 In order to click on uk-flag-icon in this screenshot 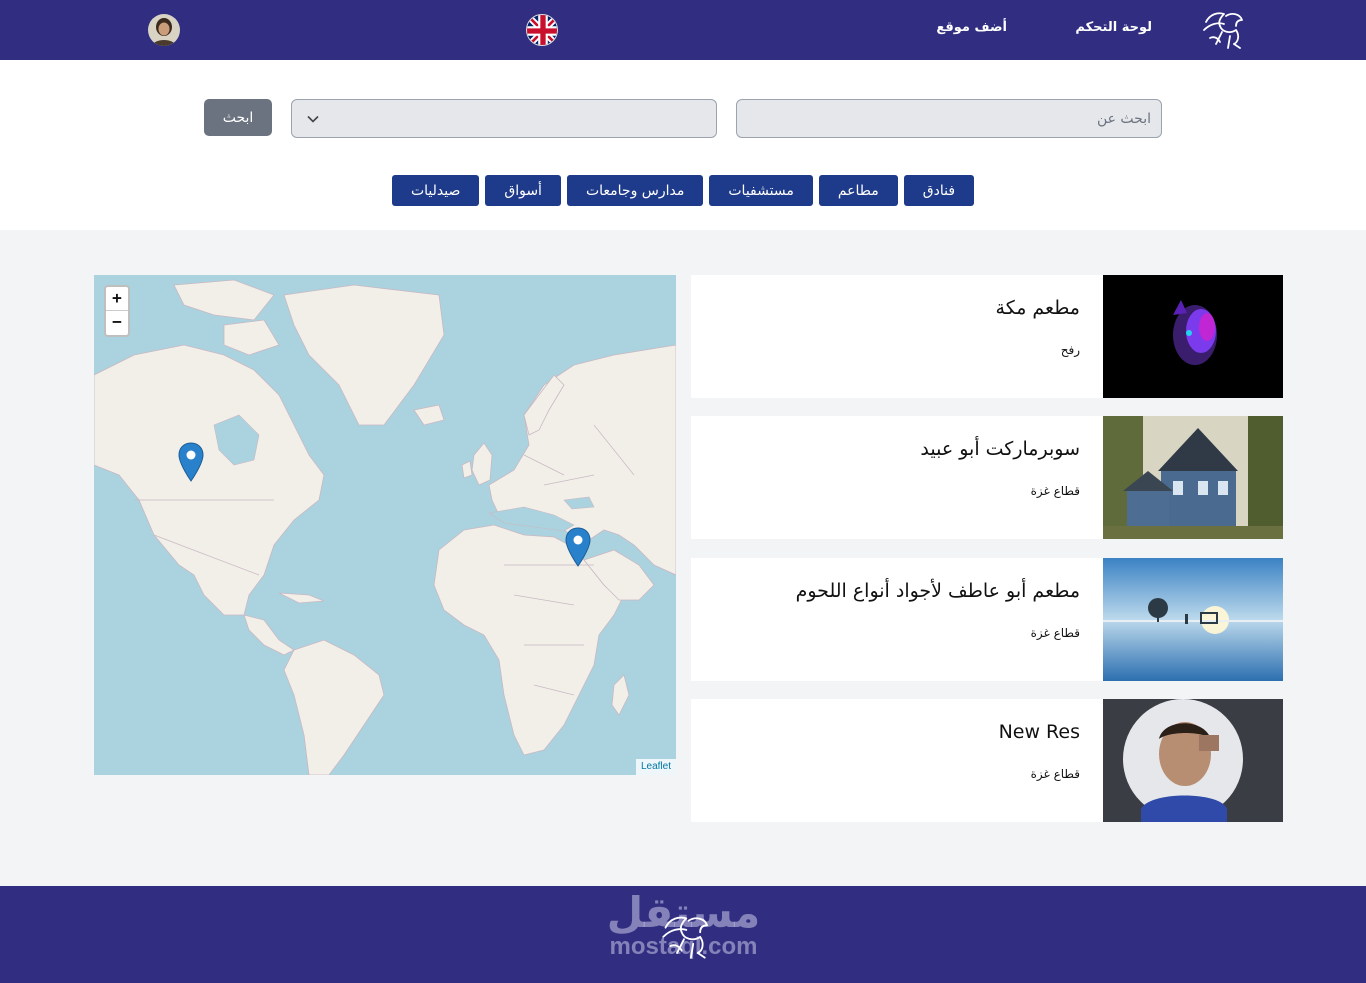, I will do `click(542, 30)`.